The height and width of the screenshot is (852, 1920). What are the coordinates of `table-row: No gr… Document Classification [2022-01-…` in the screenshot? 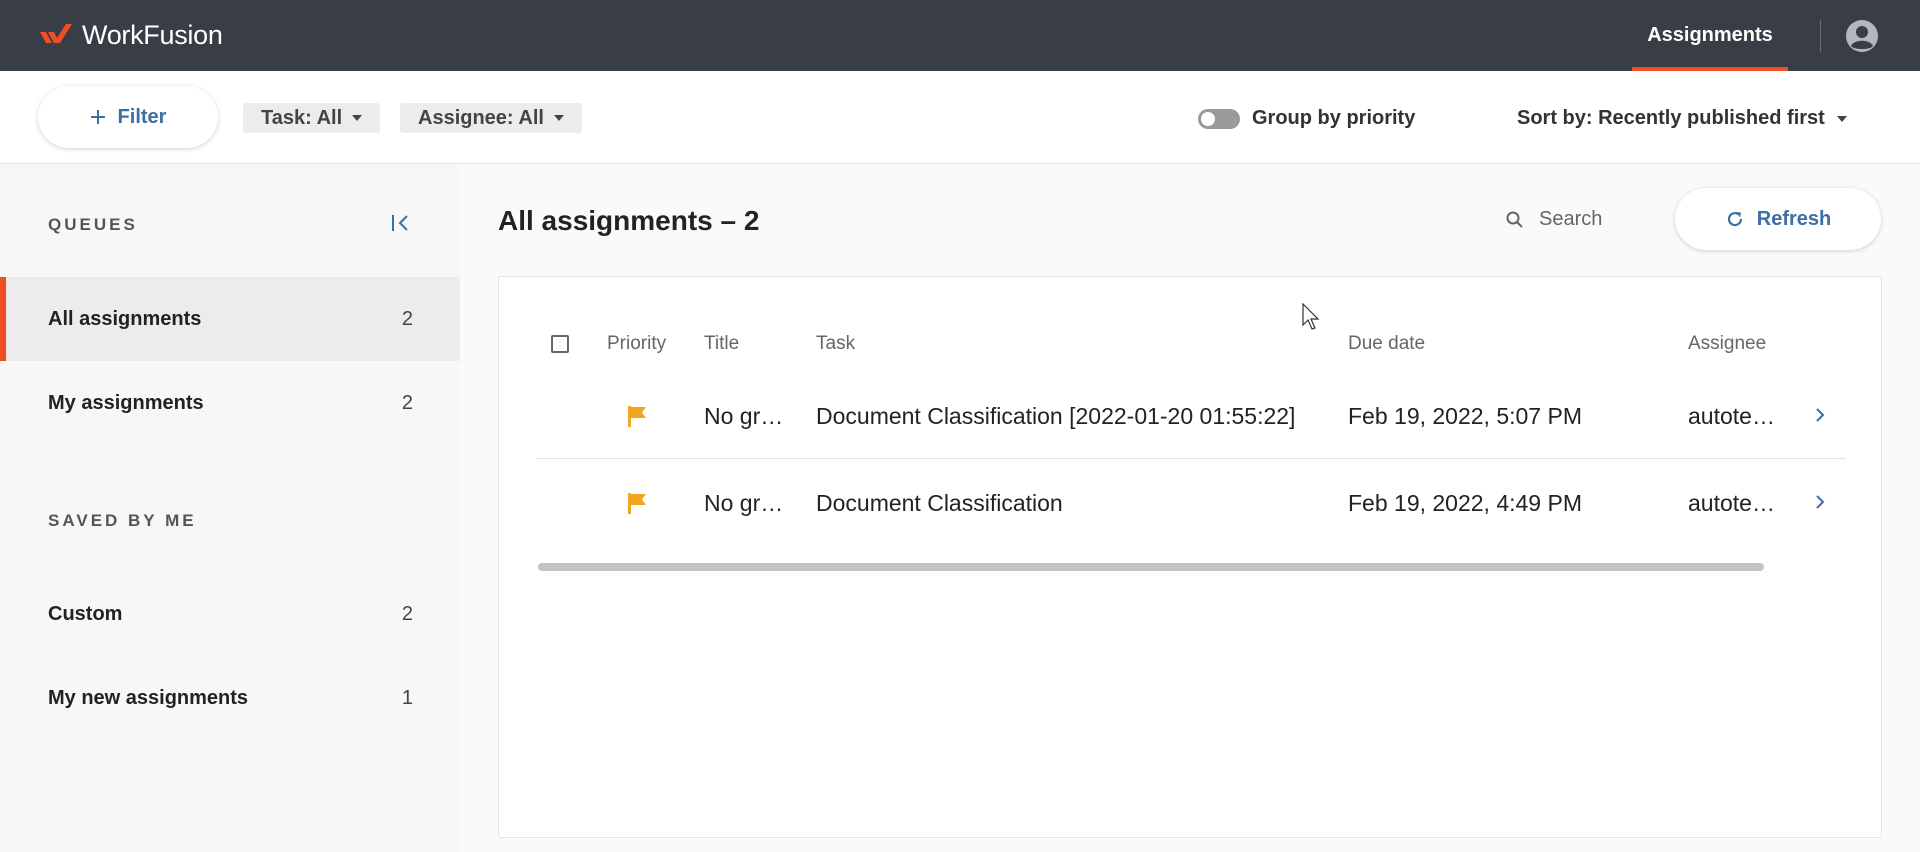 It's located at (1191, 416).